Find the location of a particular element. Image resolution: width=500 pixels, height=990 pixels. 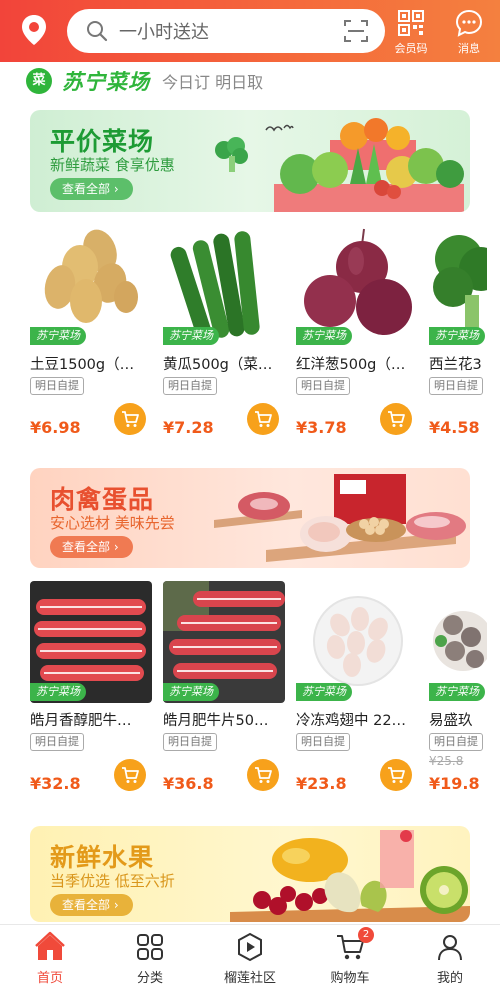

vegetable-crate-illustration is located at coordinates (369, 165).